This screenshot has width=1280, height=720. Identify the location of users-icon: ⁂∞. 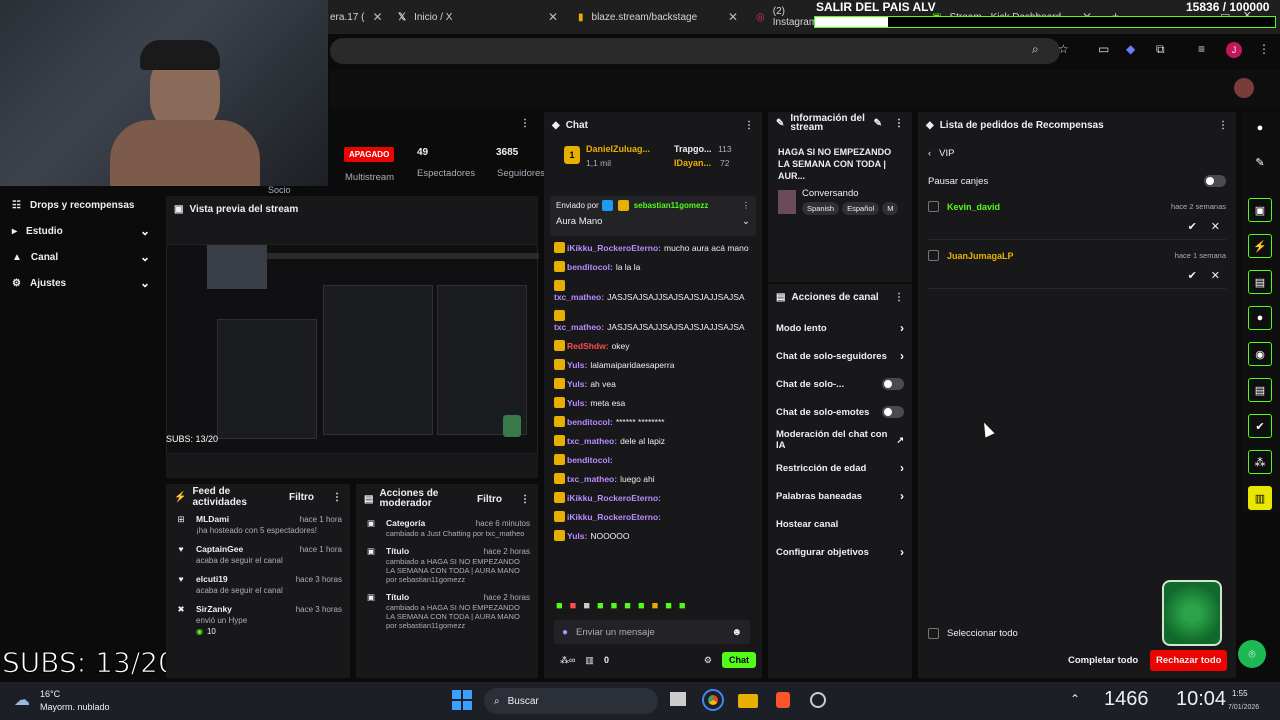
(567, 660).